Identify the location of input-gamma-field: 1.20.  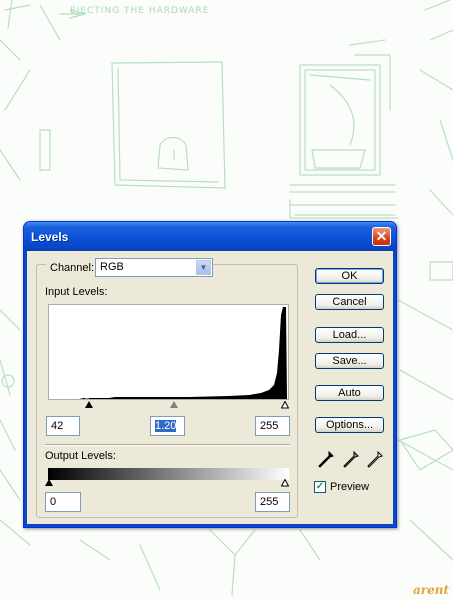
(167, 426).